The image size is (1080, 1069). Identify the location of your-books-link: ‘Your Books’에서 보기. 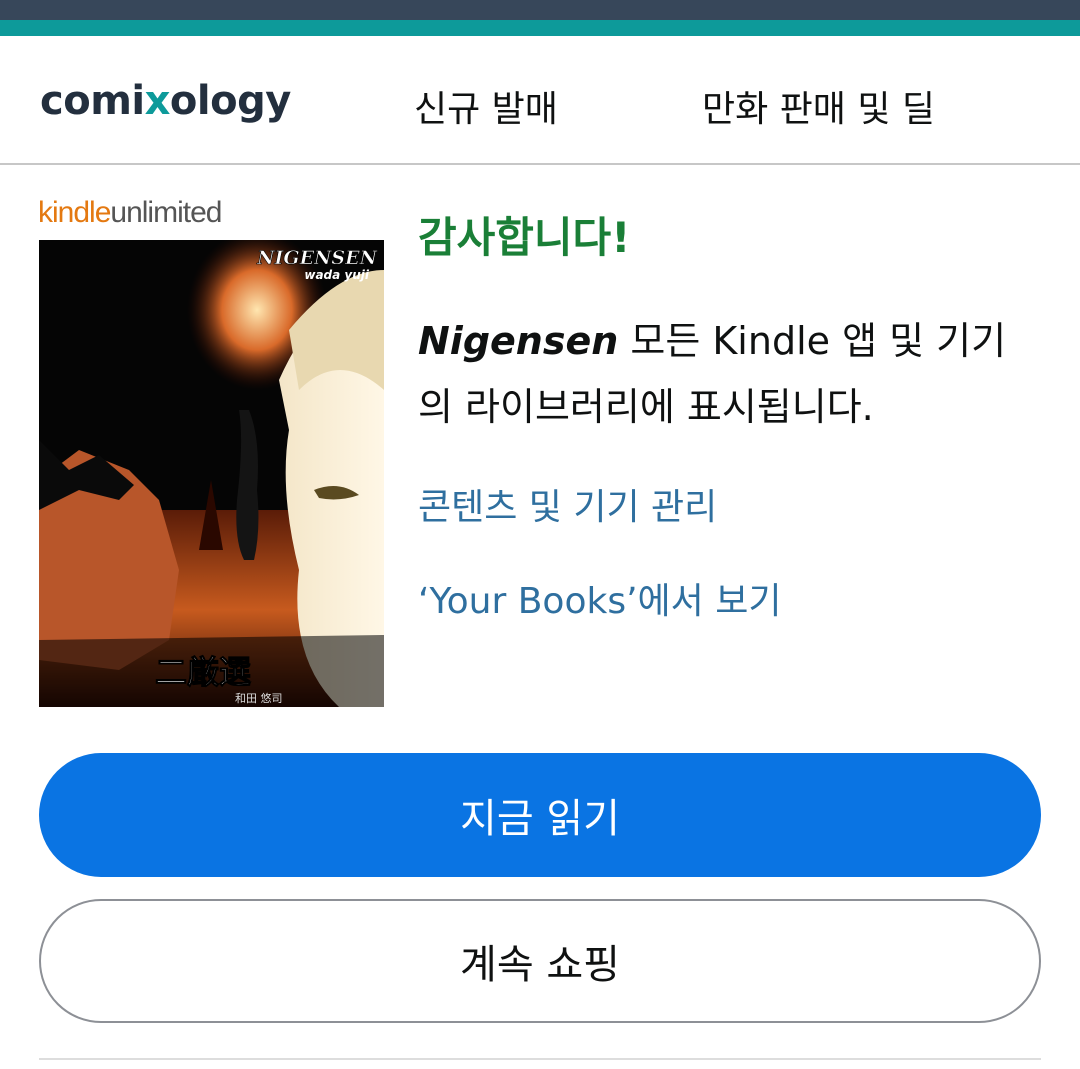
(599, 598).